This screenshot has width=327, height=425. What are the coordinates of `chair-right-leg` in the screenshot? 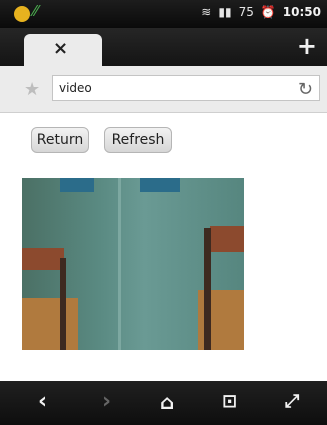 It's located at (207, 289).